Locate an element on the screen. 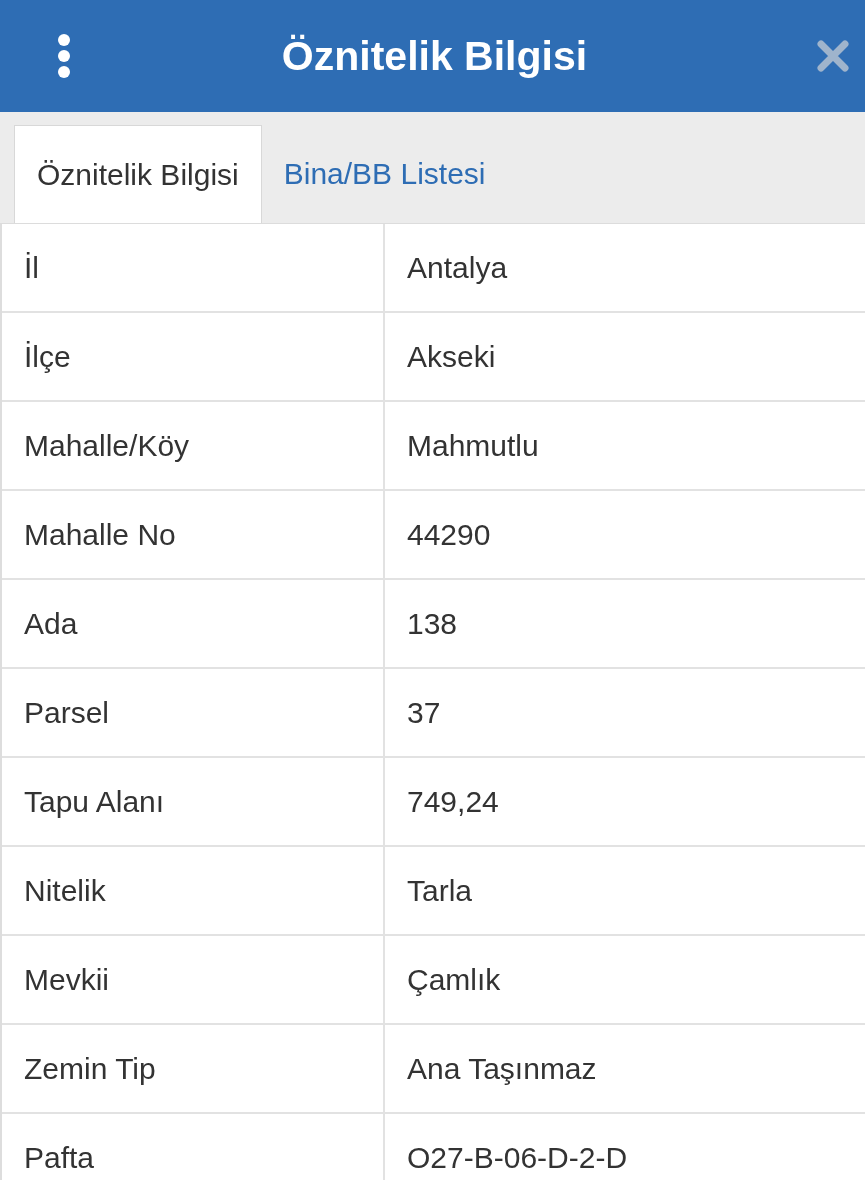  label-cell: Parsel is located at coordinates (193, 712).